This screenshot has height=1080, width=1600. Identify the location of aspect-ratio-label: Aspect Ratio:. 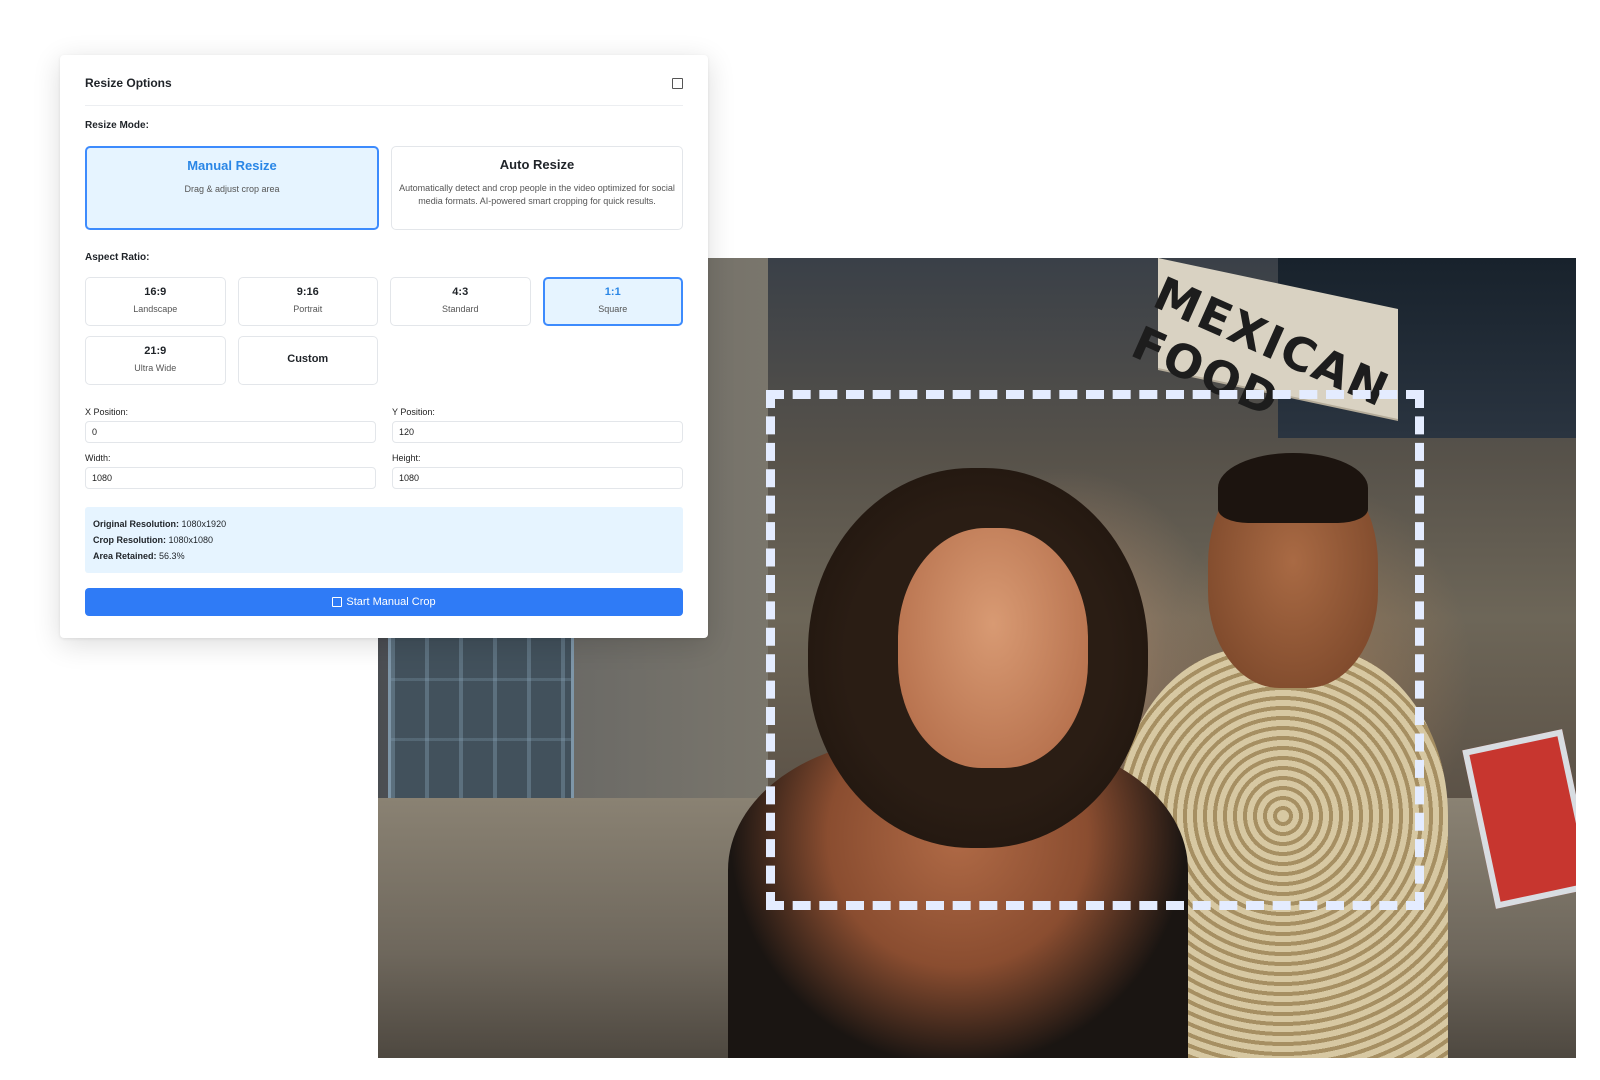
(117, 257).